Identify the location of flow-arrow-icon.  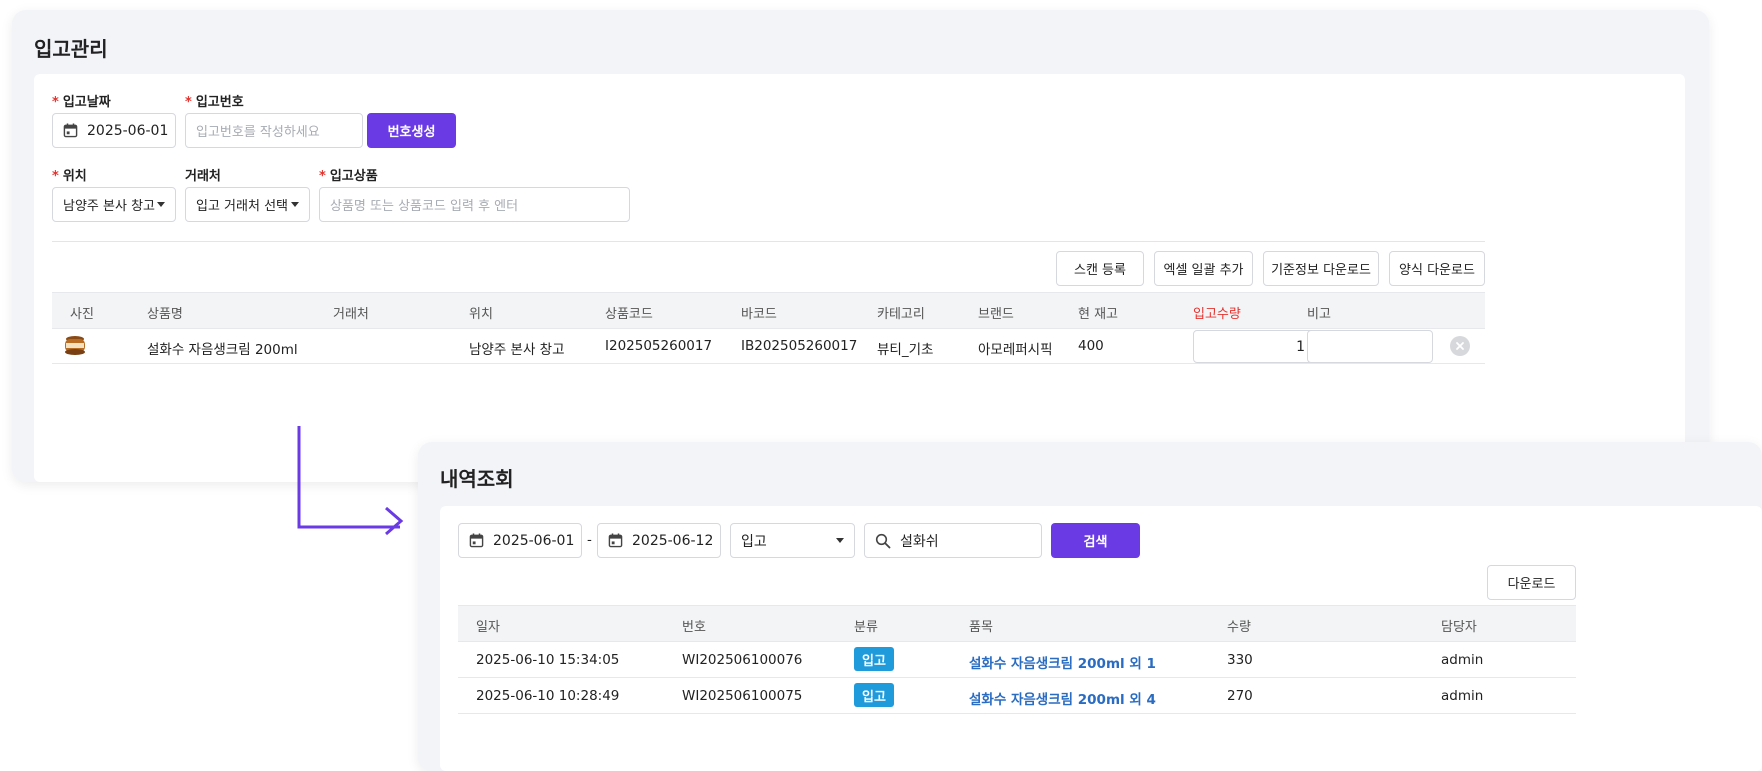
(350, 481).